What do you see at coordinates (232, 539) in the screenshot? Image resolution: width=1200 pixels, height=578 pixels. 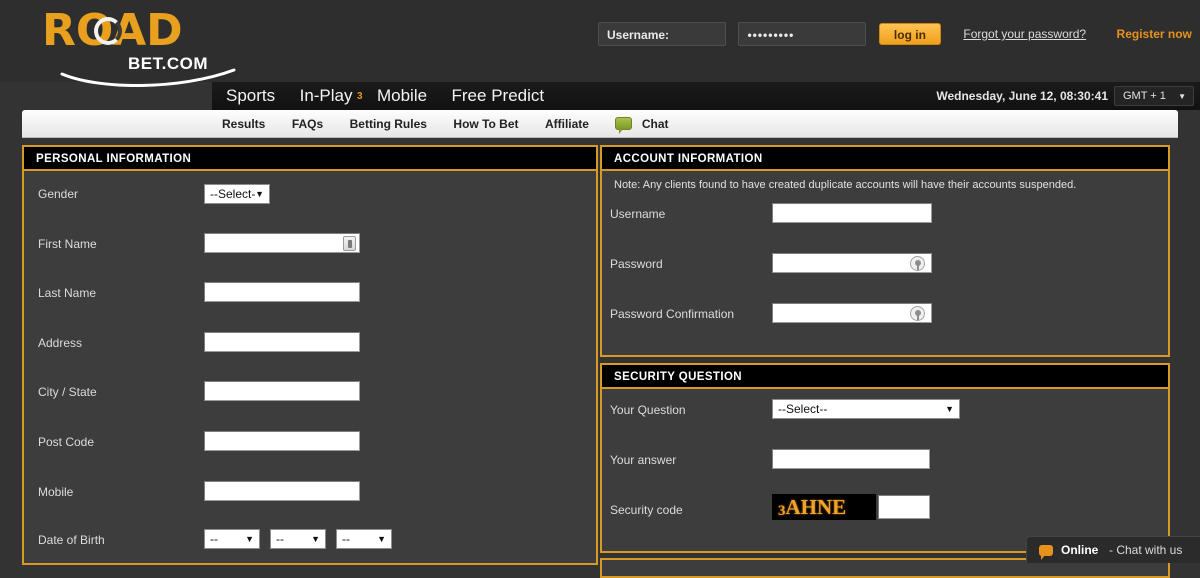 I see `dob-day-select: -- ▼` at bounding box center [232, 539].